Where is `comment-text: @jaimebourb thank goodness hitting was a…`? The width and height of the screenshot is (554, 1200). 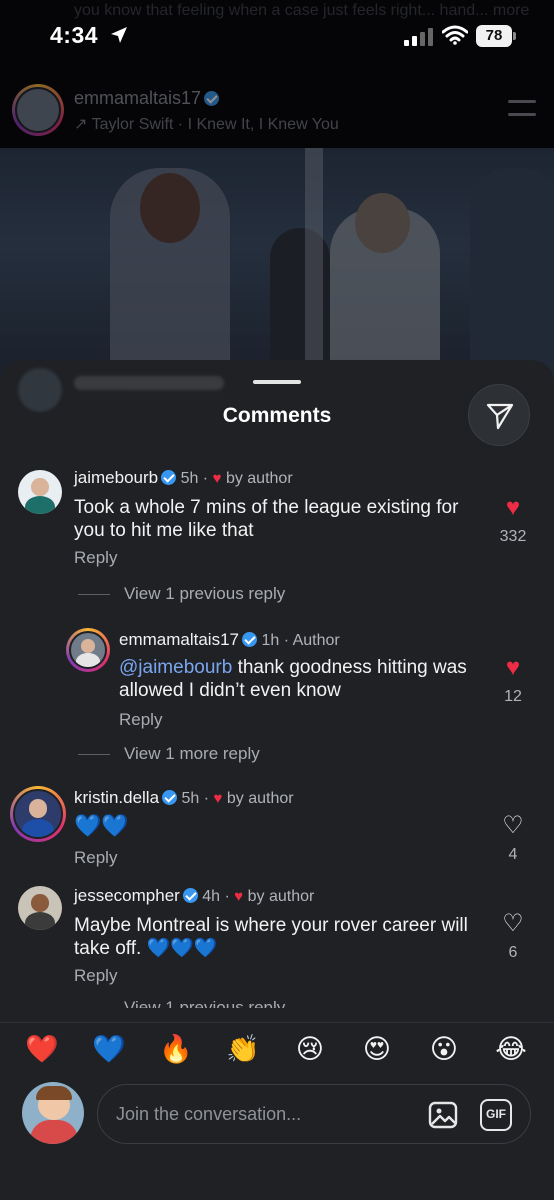 comment-text: @jaimebourb thank goodness hitting was a… is located at coordinates (293, 679).